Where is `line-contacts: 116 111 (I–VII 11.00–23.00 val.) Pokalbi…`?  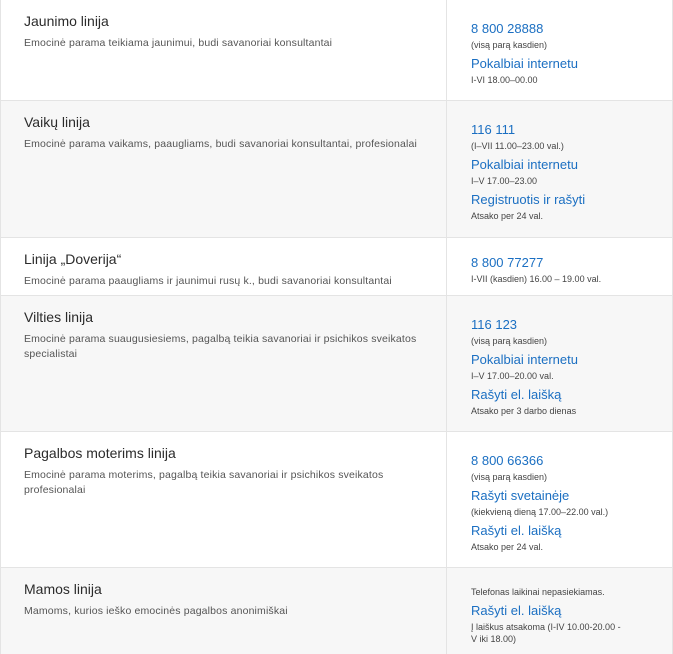 line-contacts: 116 111 (I–VII 11.00–23.00 val.) Pokalbi… is located at coordinates (559, 169).